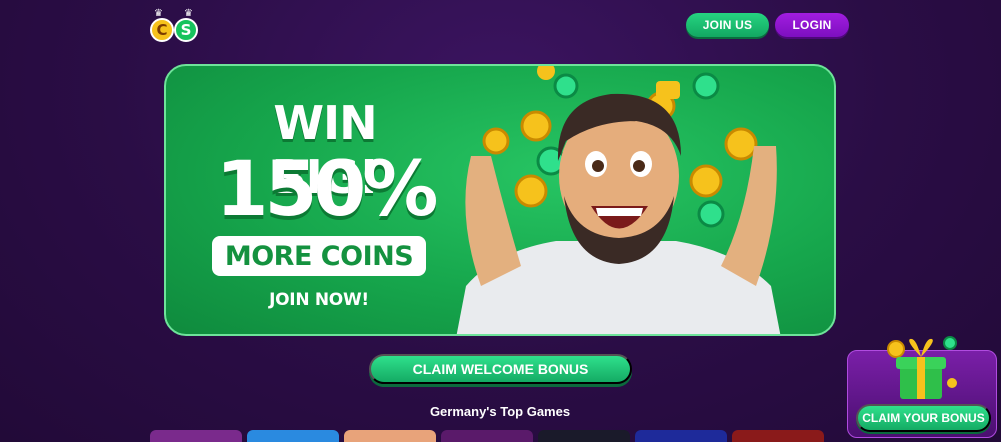 The width and height of the screenshot is (1001, 442). Describe the element at coordinates (923, 418) in the screenshot. I see `claim-your-bonus-button: CLAIM YOUR BONUS` at that location.